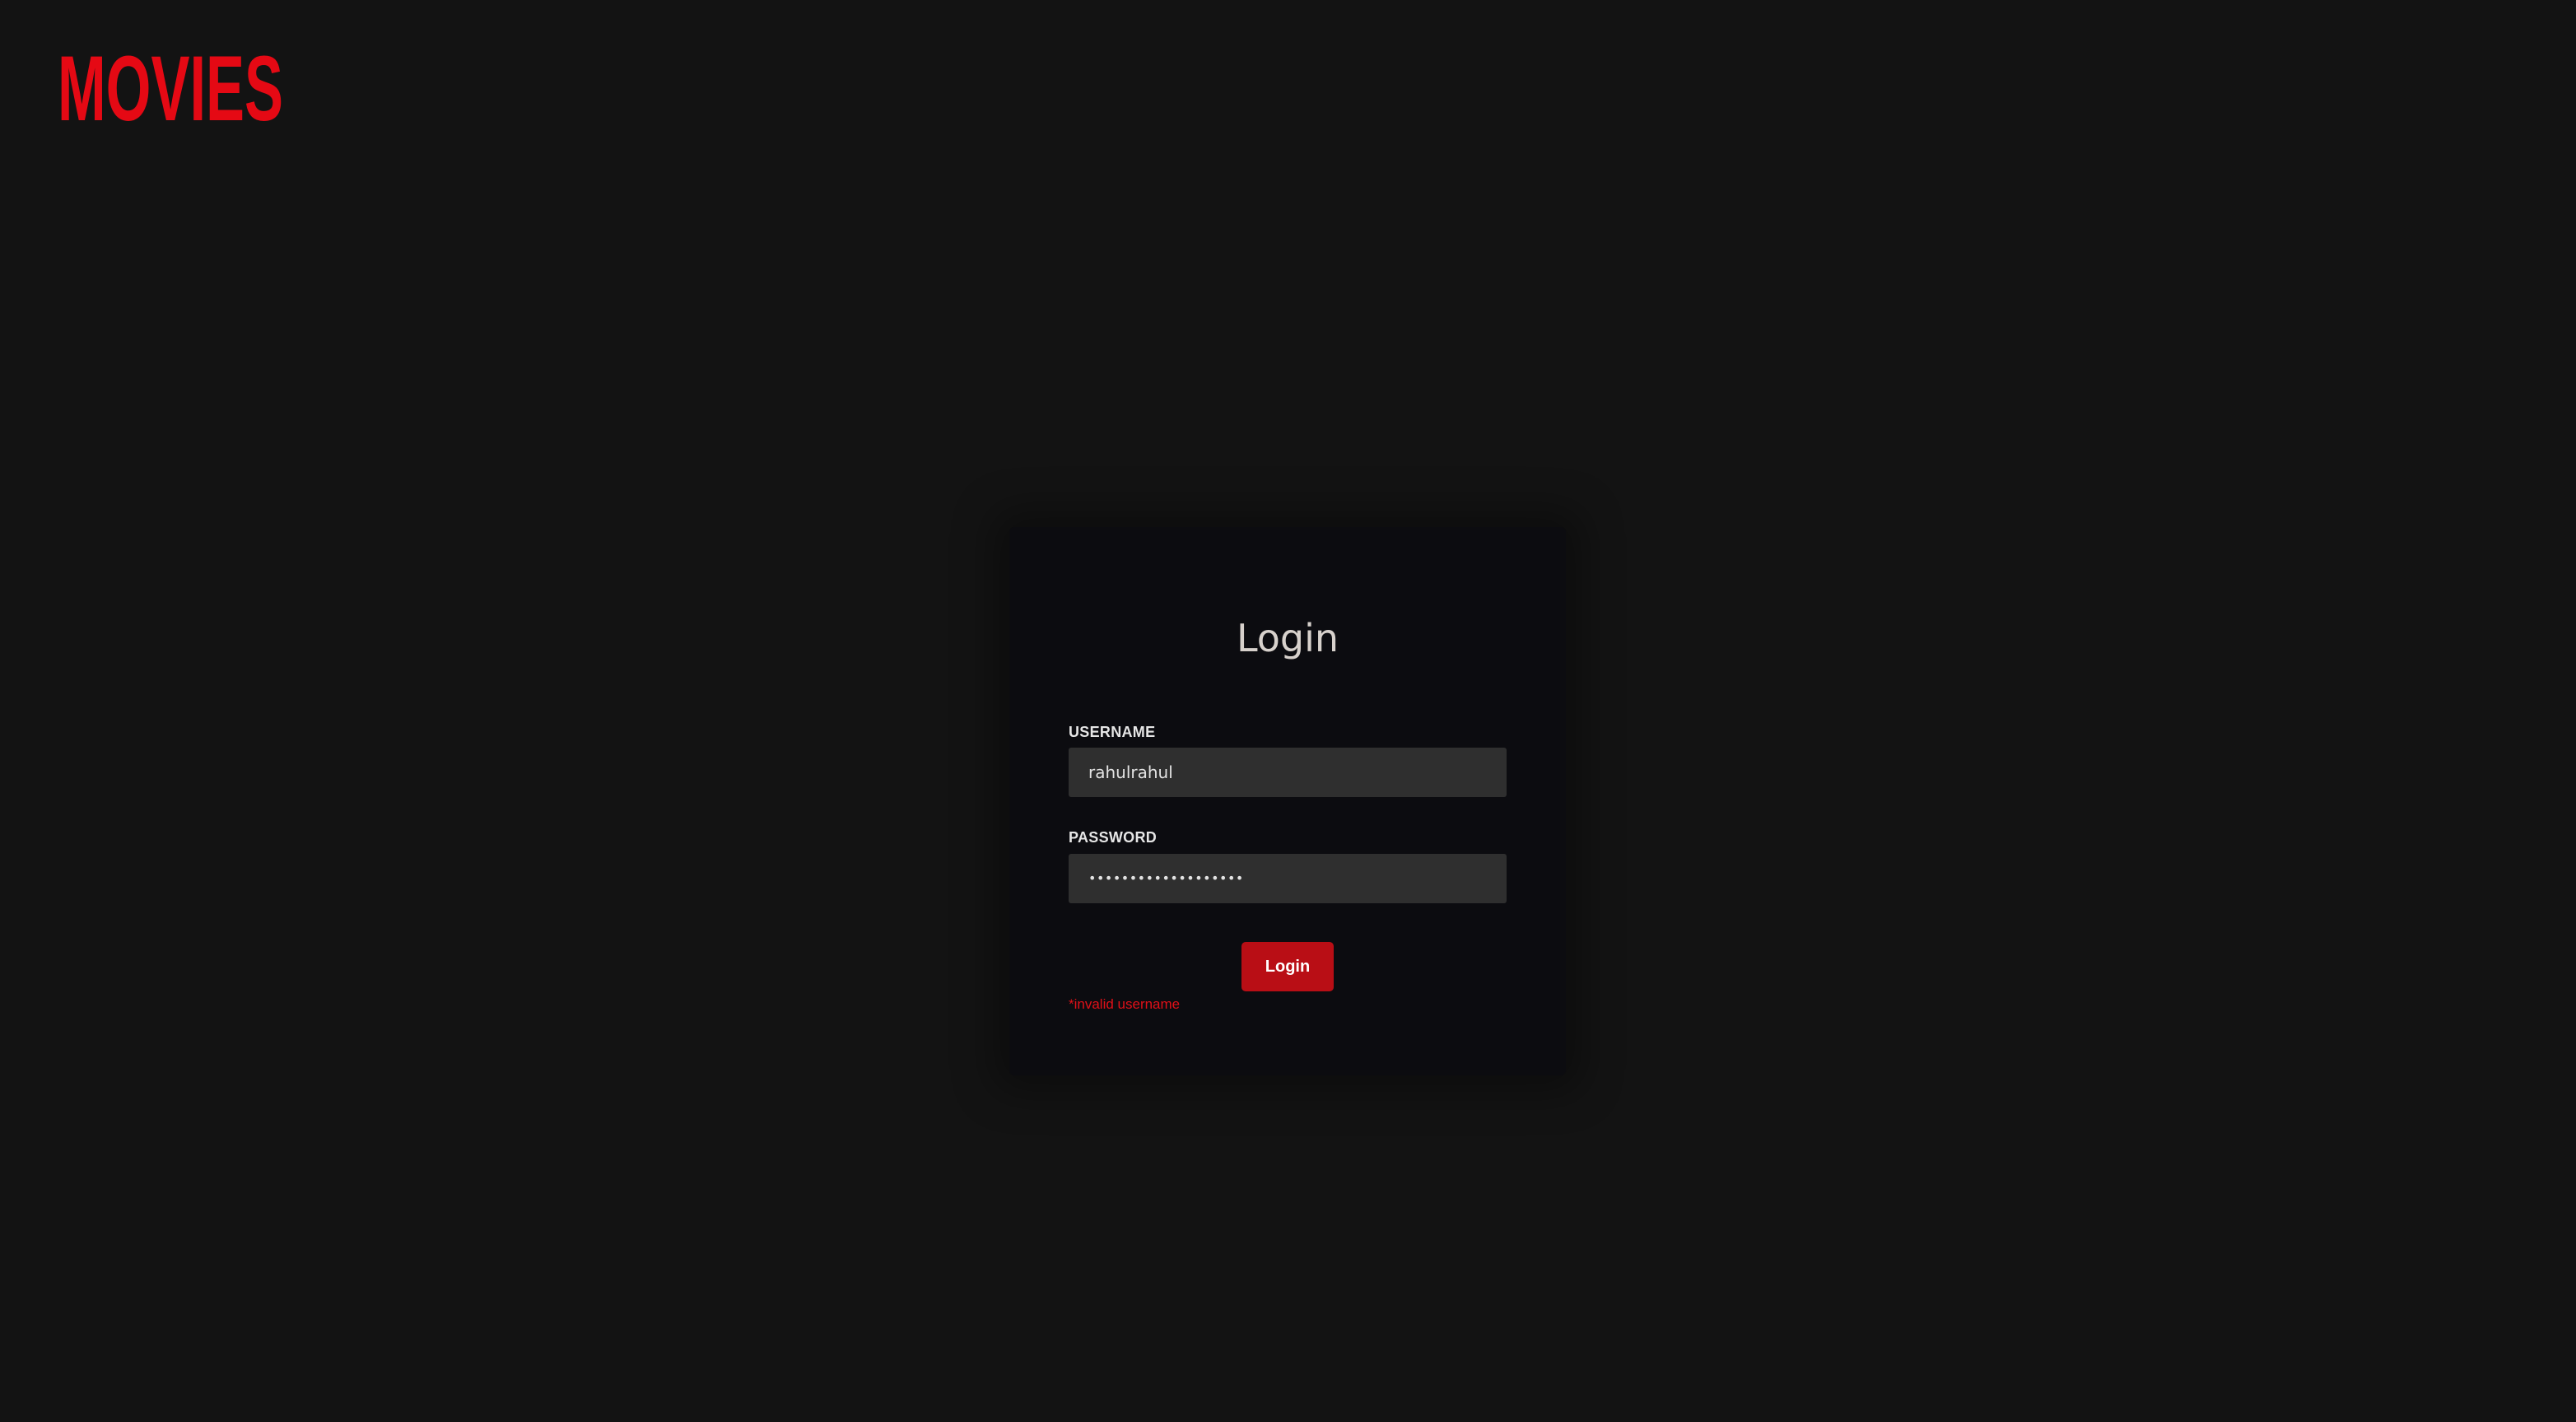  Describe the element at coordinates (1125, 1004) in the screenshot. I see `error-message: *invalid username` at that location.